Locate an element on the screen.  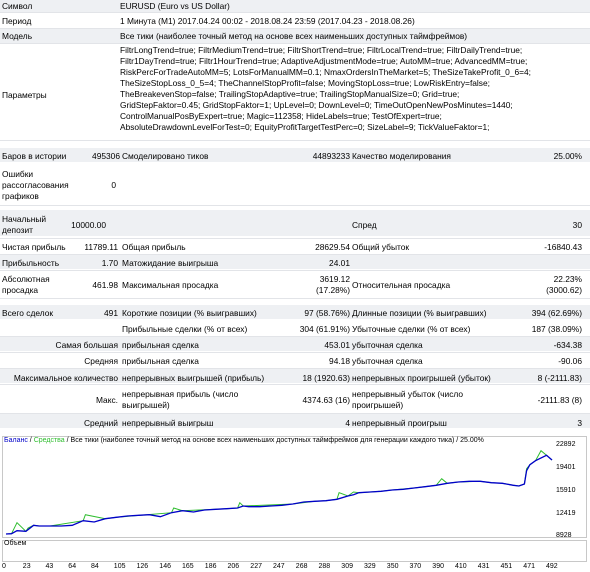
x-tick: 471 is located at coordinates (529, 566).